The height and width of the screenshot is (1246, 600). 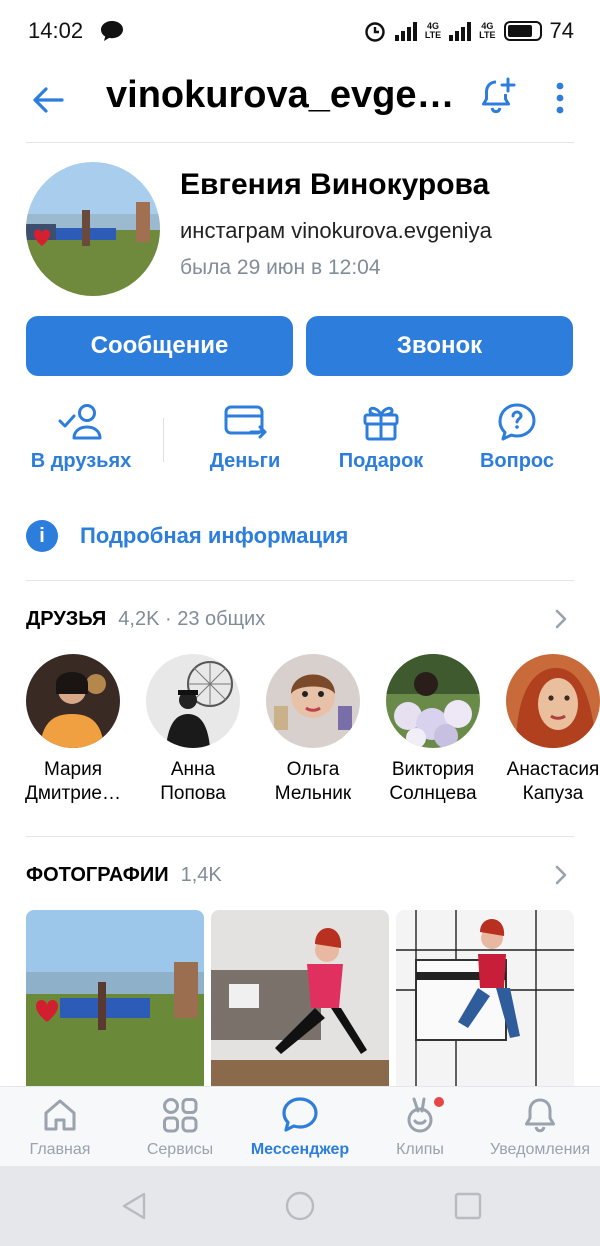 I want to click on question-icon, so click(x=517, y=422).